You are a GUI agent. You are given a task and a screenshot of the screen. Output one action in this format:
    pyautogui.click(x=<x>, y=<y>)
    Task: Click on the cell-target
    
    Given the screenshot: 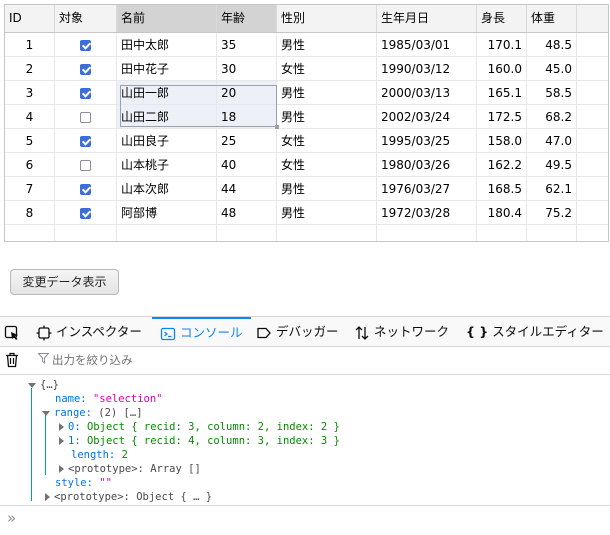 What is the action you would take?
    pyautogui.click(x=86, y=141)
    